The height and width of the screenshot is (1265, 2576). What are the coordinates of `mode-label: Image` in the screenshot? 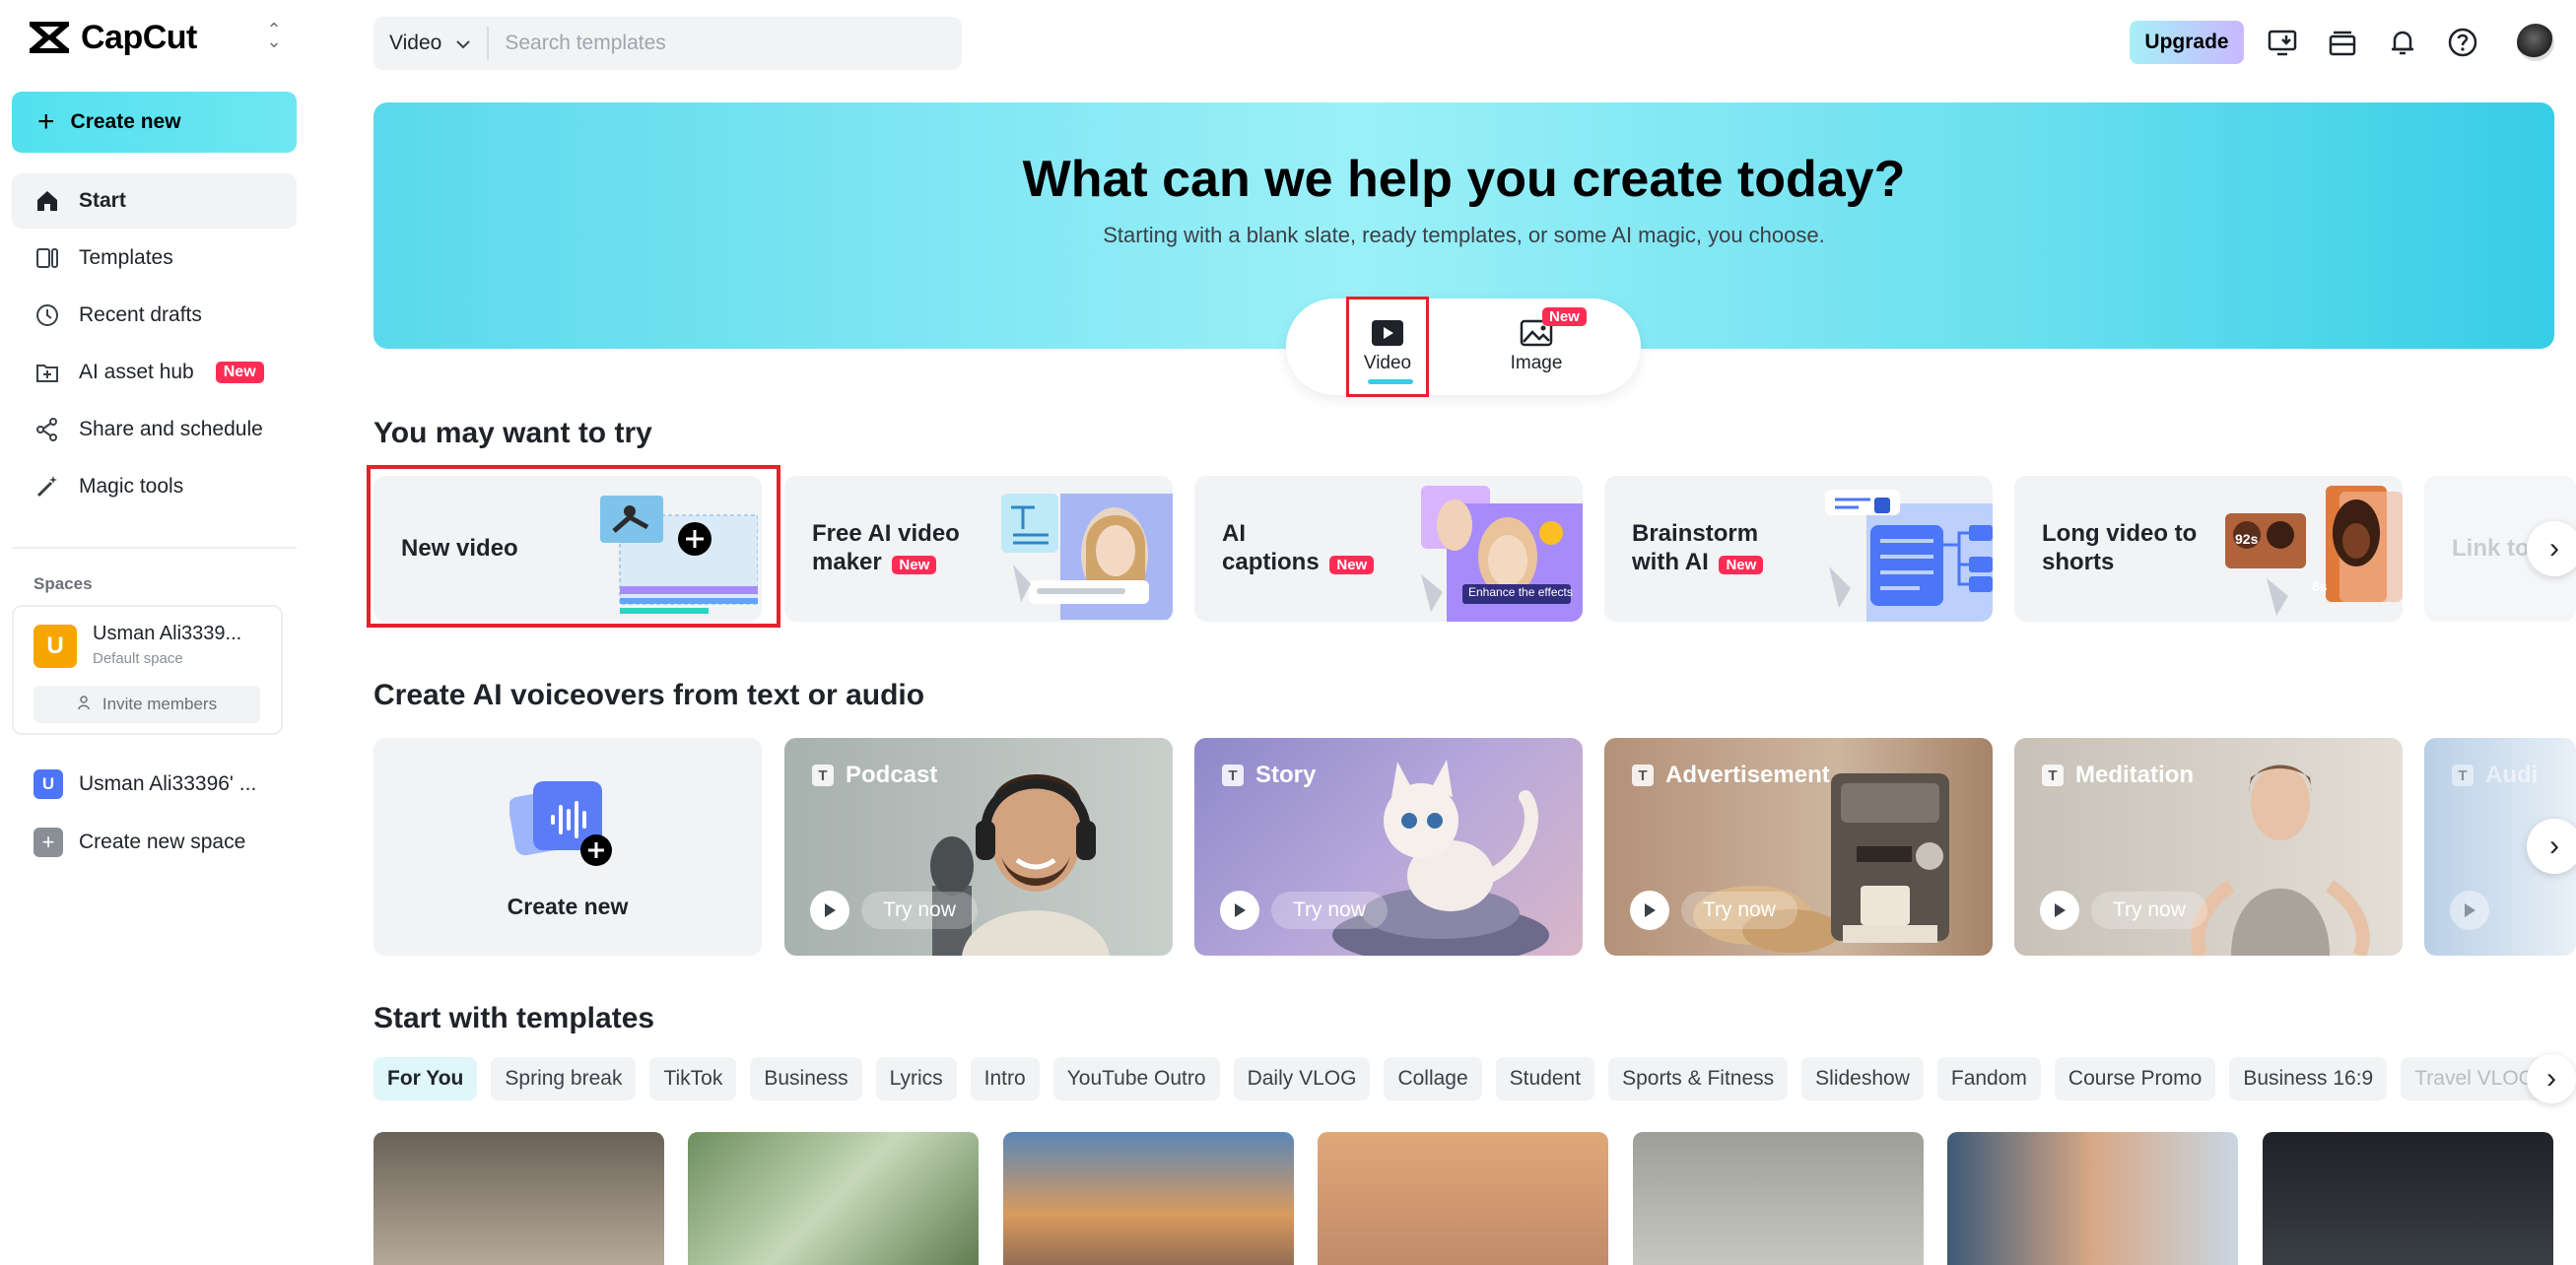 It's located at (1536, 363).